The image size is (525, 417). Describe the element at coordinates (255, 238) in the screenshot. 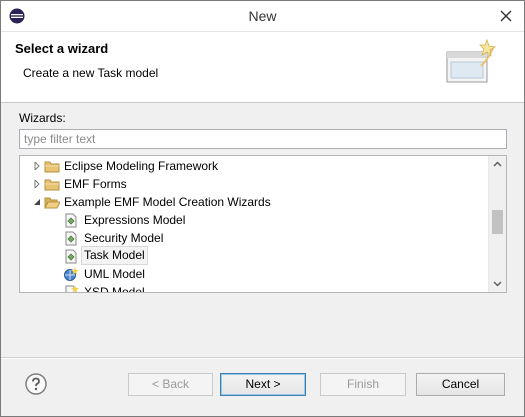

I see `tree-item-security-model: Security Model` at that location.